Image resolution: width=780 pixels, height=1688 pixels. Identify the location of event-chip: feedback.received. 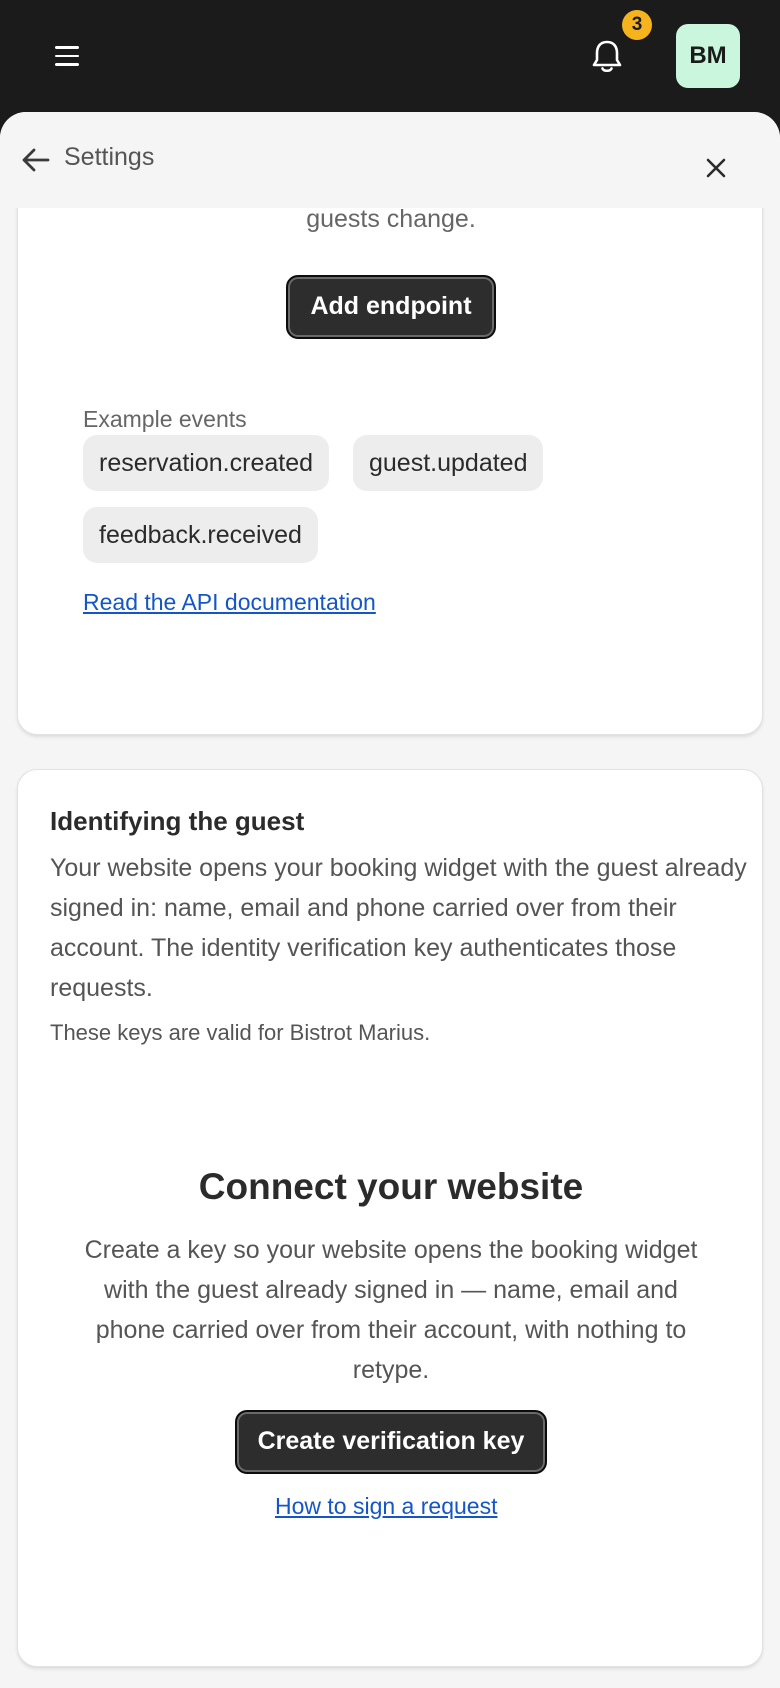
(200, 535).